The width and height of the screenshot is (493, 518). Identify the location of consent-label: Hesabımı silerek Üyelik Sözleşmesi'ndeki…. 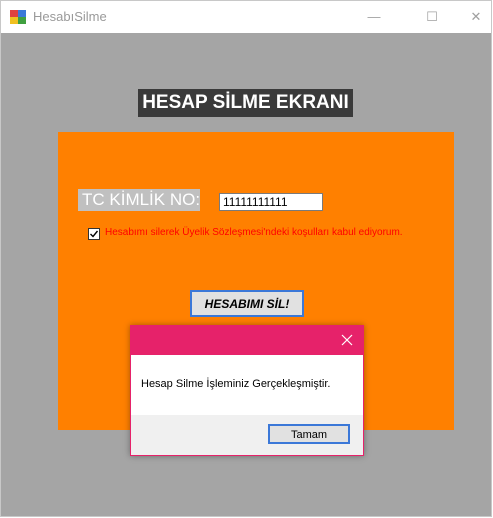
(254, 232).